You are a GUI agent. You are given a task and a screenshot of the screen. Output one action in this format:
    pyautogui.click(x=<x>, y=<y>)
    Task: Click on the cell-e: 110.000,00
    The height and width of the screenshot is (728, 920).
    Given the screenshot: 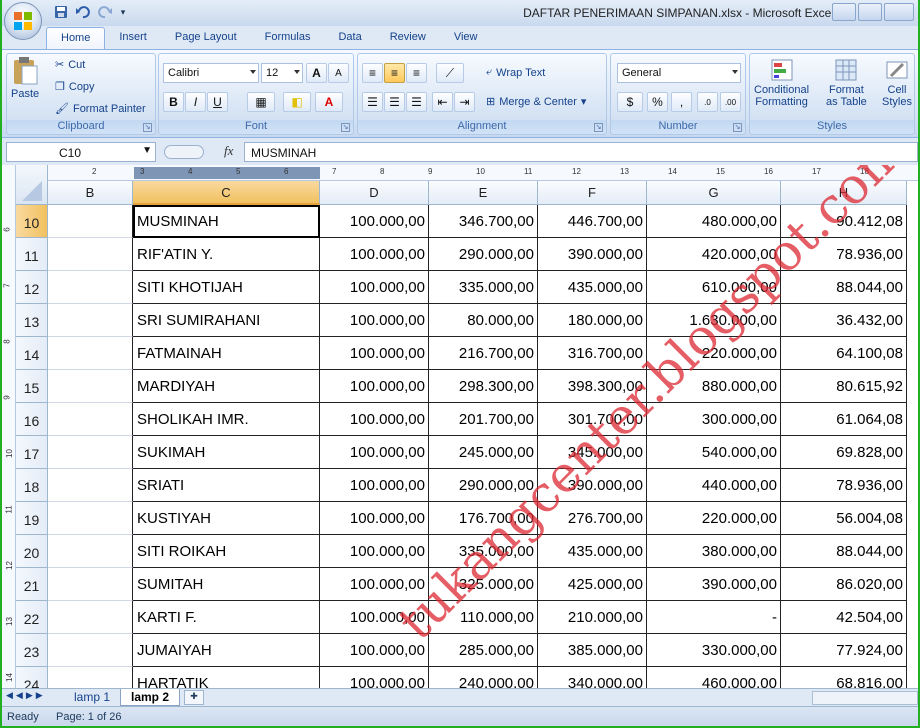 What is the action you would take?
    pyautogui.click(x=483, y=617)
    